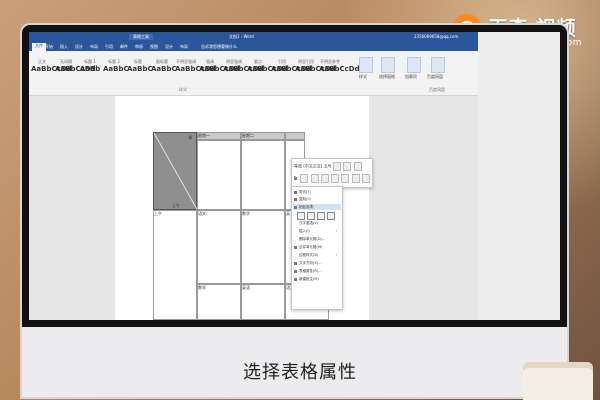 Image resolution: width=600 pixels, height=400 pixels. What do you see at coordinates (195, 68) in the screenshot?
I see `style-subtle-emphasis: 不明显强调 AaBbCcDd` at bounding box center [195, 68].